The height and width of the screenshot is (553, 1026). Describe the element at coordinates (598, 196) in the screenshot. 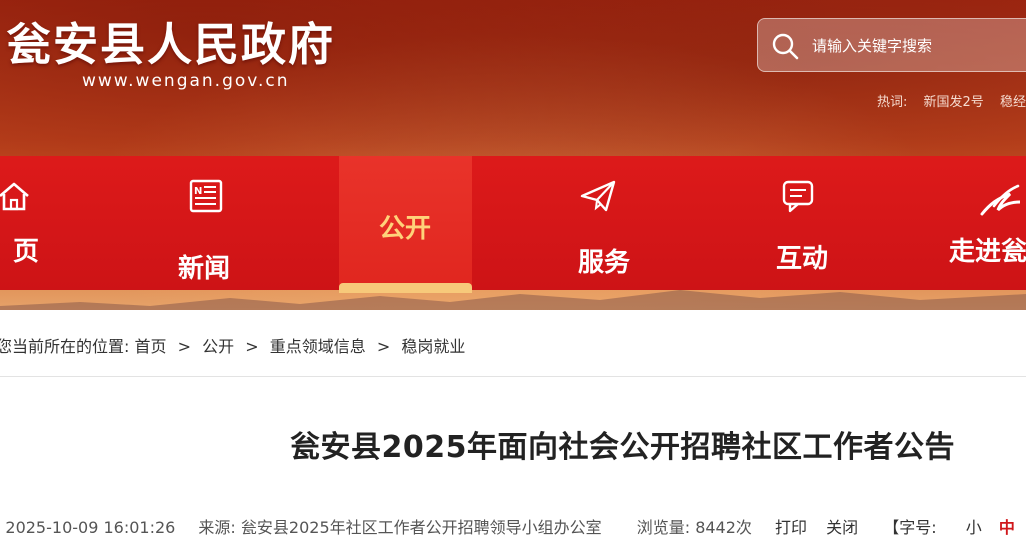

I see `paper-plane-icon` at that location.